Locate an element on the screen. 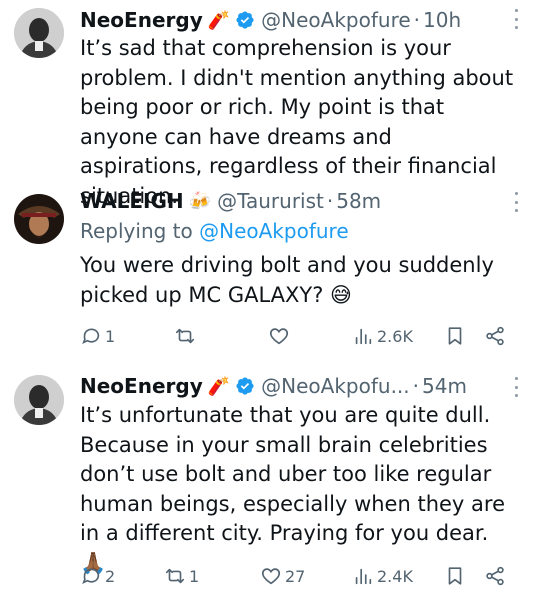  views-button: 2.4K is located at coordinates (382, 576).